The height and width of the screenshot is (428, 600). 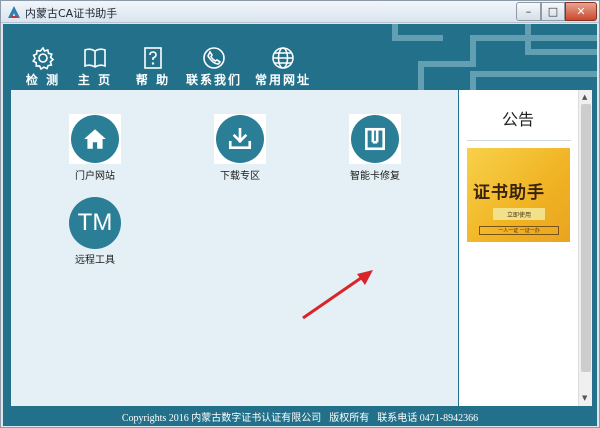 I want to click on rights-text: 版权所有, so click(x=349, y=418).